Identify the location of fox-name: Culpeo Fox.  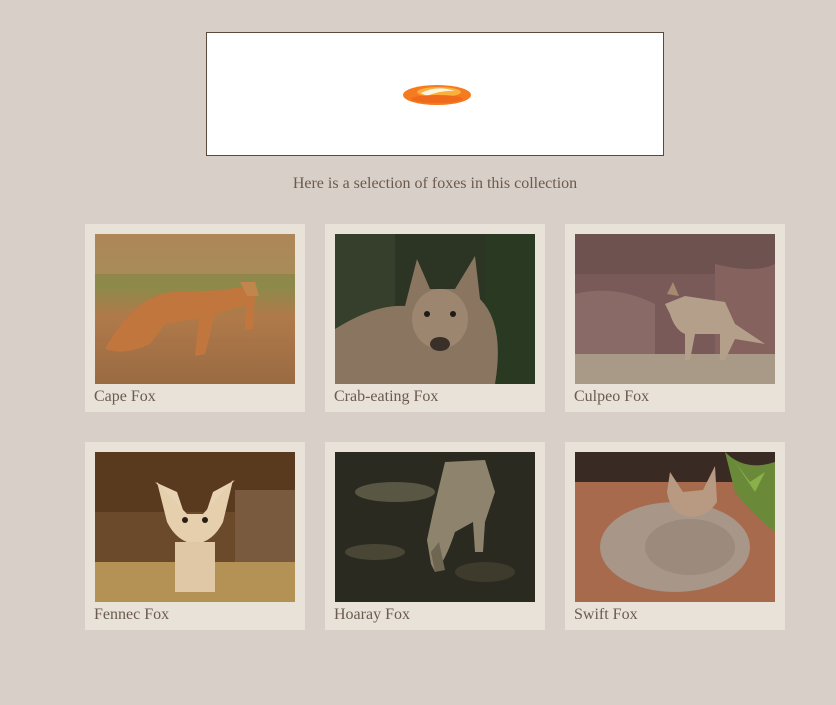
(612, 396).